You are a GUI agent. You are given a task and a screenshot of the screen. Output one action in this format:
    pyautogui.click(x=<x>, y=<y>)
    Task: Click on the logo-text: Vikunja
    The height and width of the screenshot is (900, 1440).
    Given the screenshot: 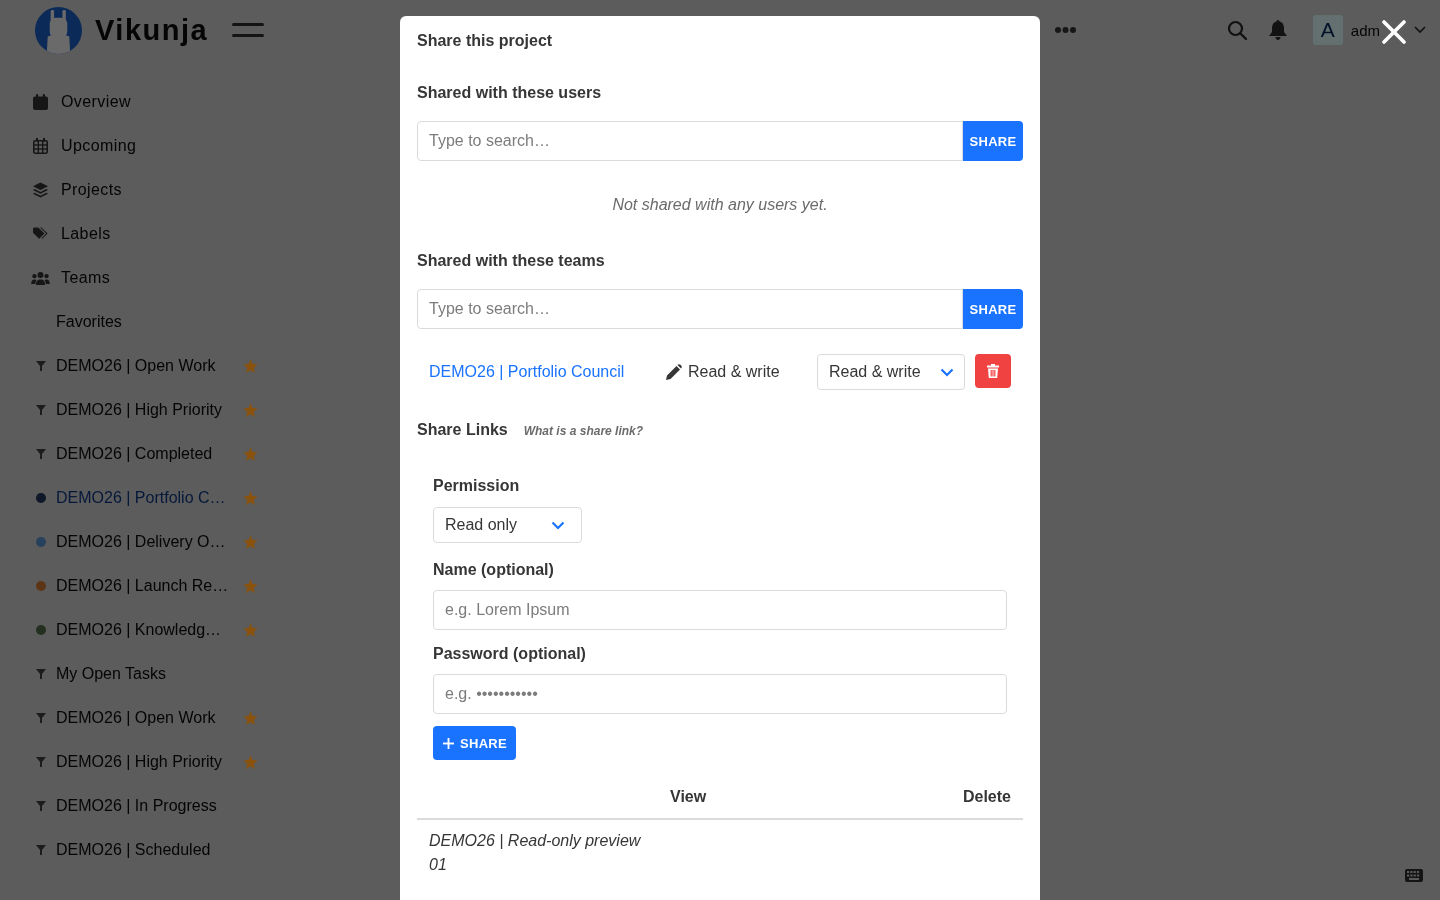 What is the action you would take?
    pyautogui.click(x=152, y=30)
    